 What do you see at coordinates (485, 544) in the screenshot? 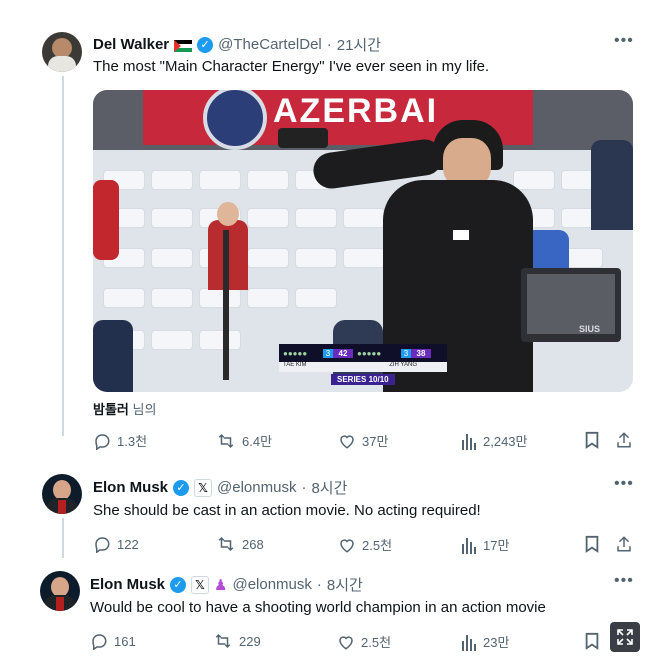
I see `views-button: 17만` at bounding box center [485, 544].